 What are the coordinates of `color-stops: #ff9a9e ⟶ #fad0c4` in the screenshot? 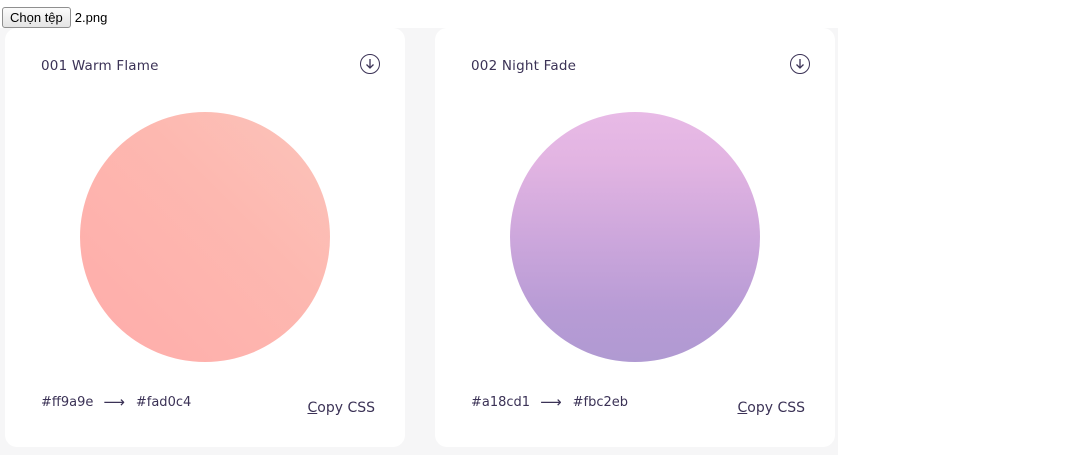 It's located at (116, 402).